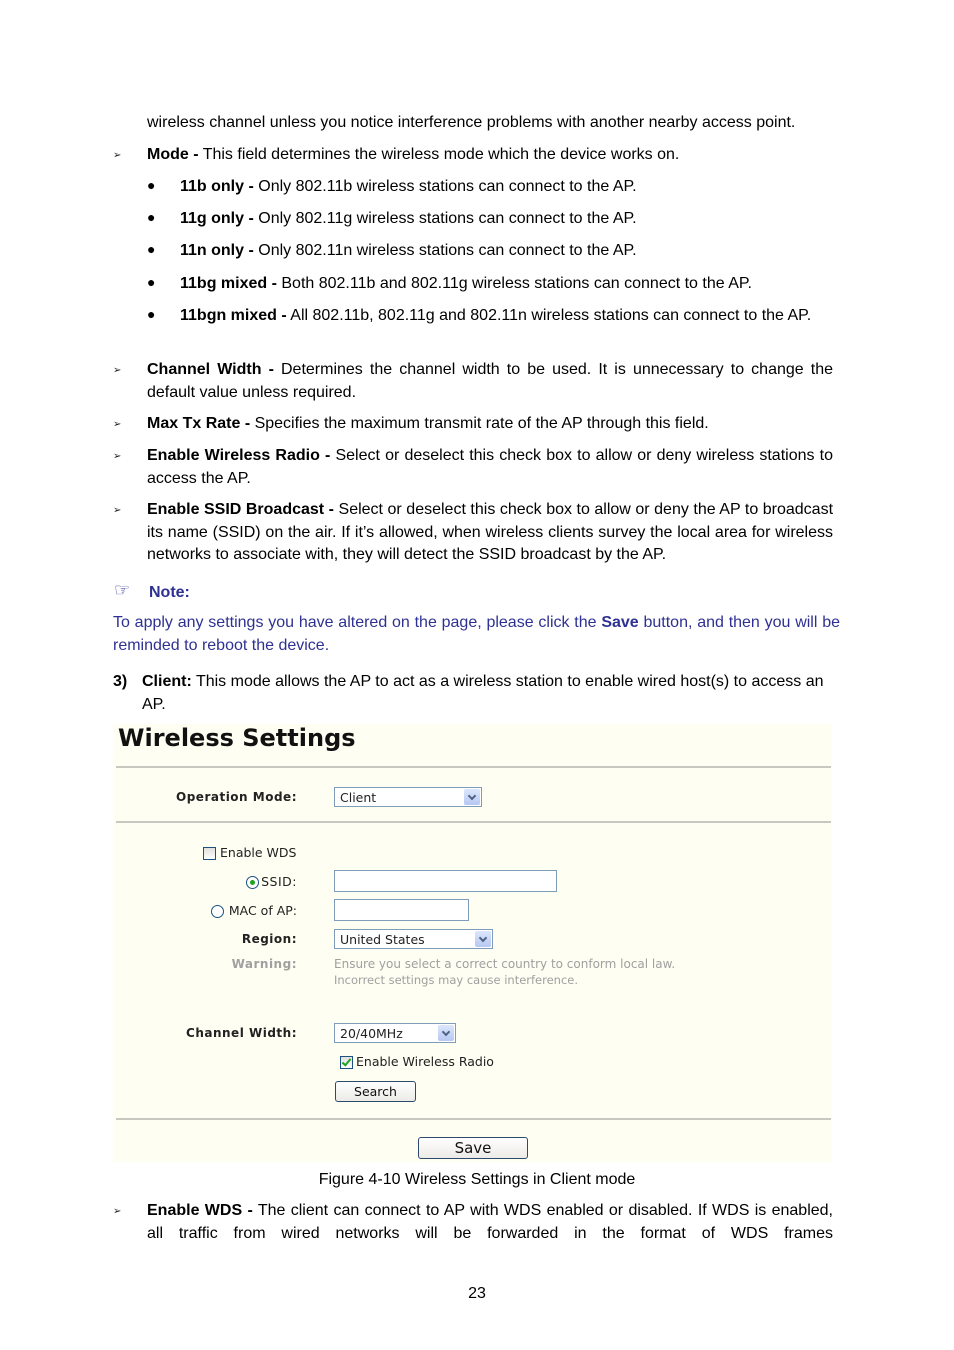 This screenshot has height=1350, width=954. What do you see at coordinates (279, 881) in the screenshot?
I see `ssid-label: SSID:` at bounding box center [279, 881].